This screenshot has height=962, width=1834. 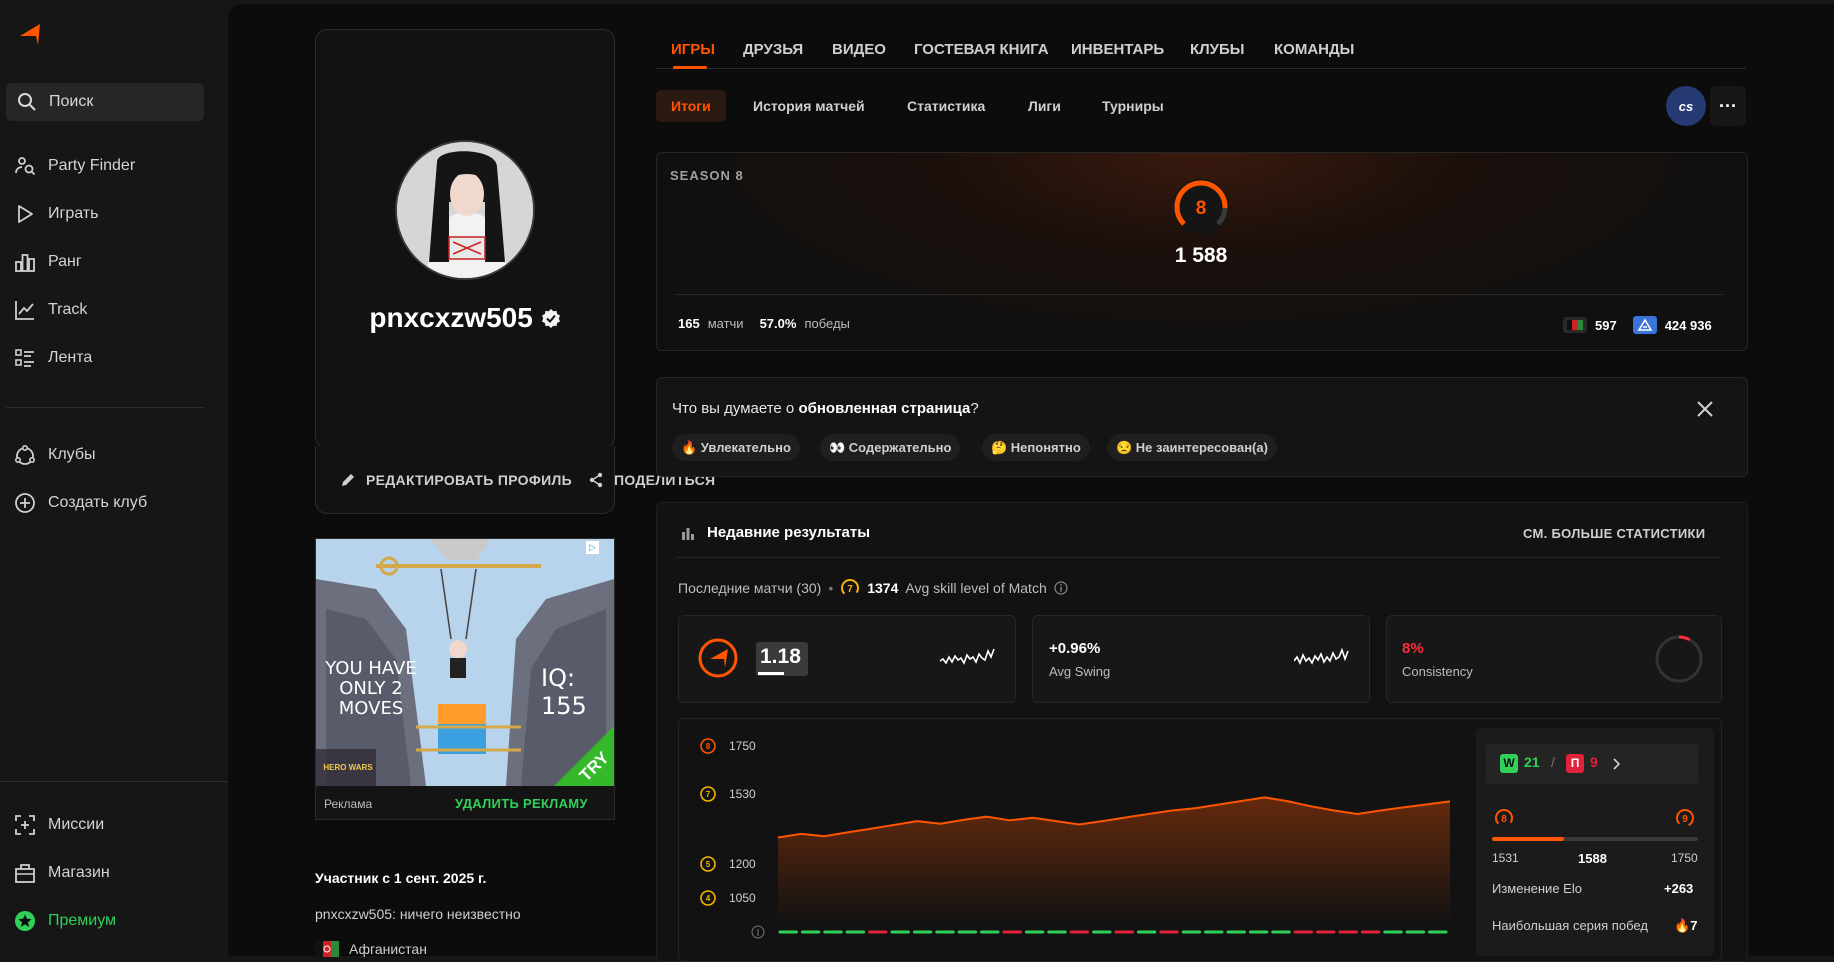 I want to click on rank-icon, so click(x=25, y=263).